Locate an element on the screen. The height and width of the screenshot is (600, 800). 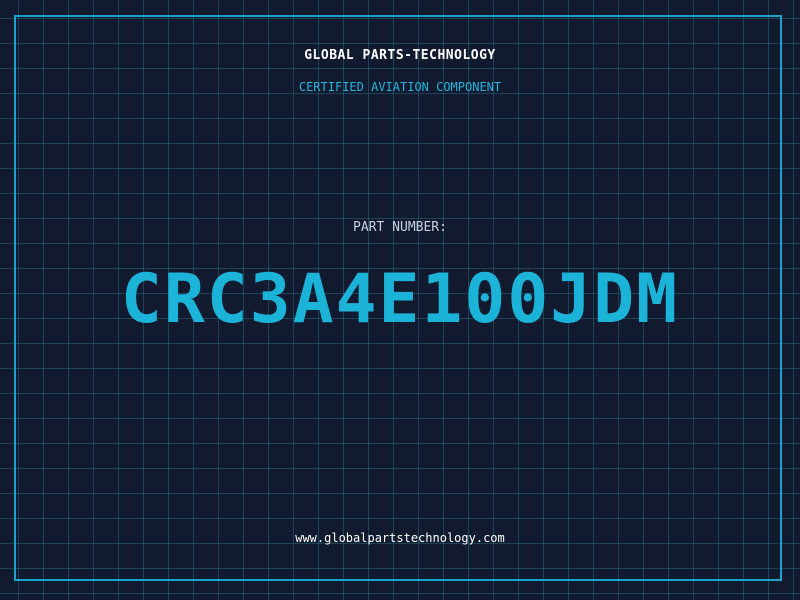
certification-subtitle: CERTIFIED AVIATION COMPONENT is located at coordinates (400, 87).